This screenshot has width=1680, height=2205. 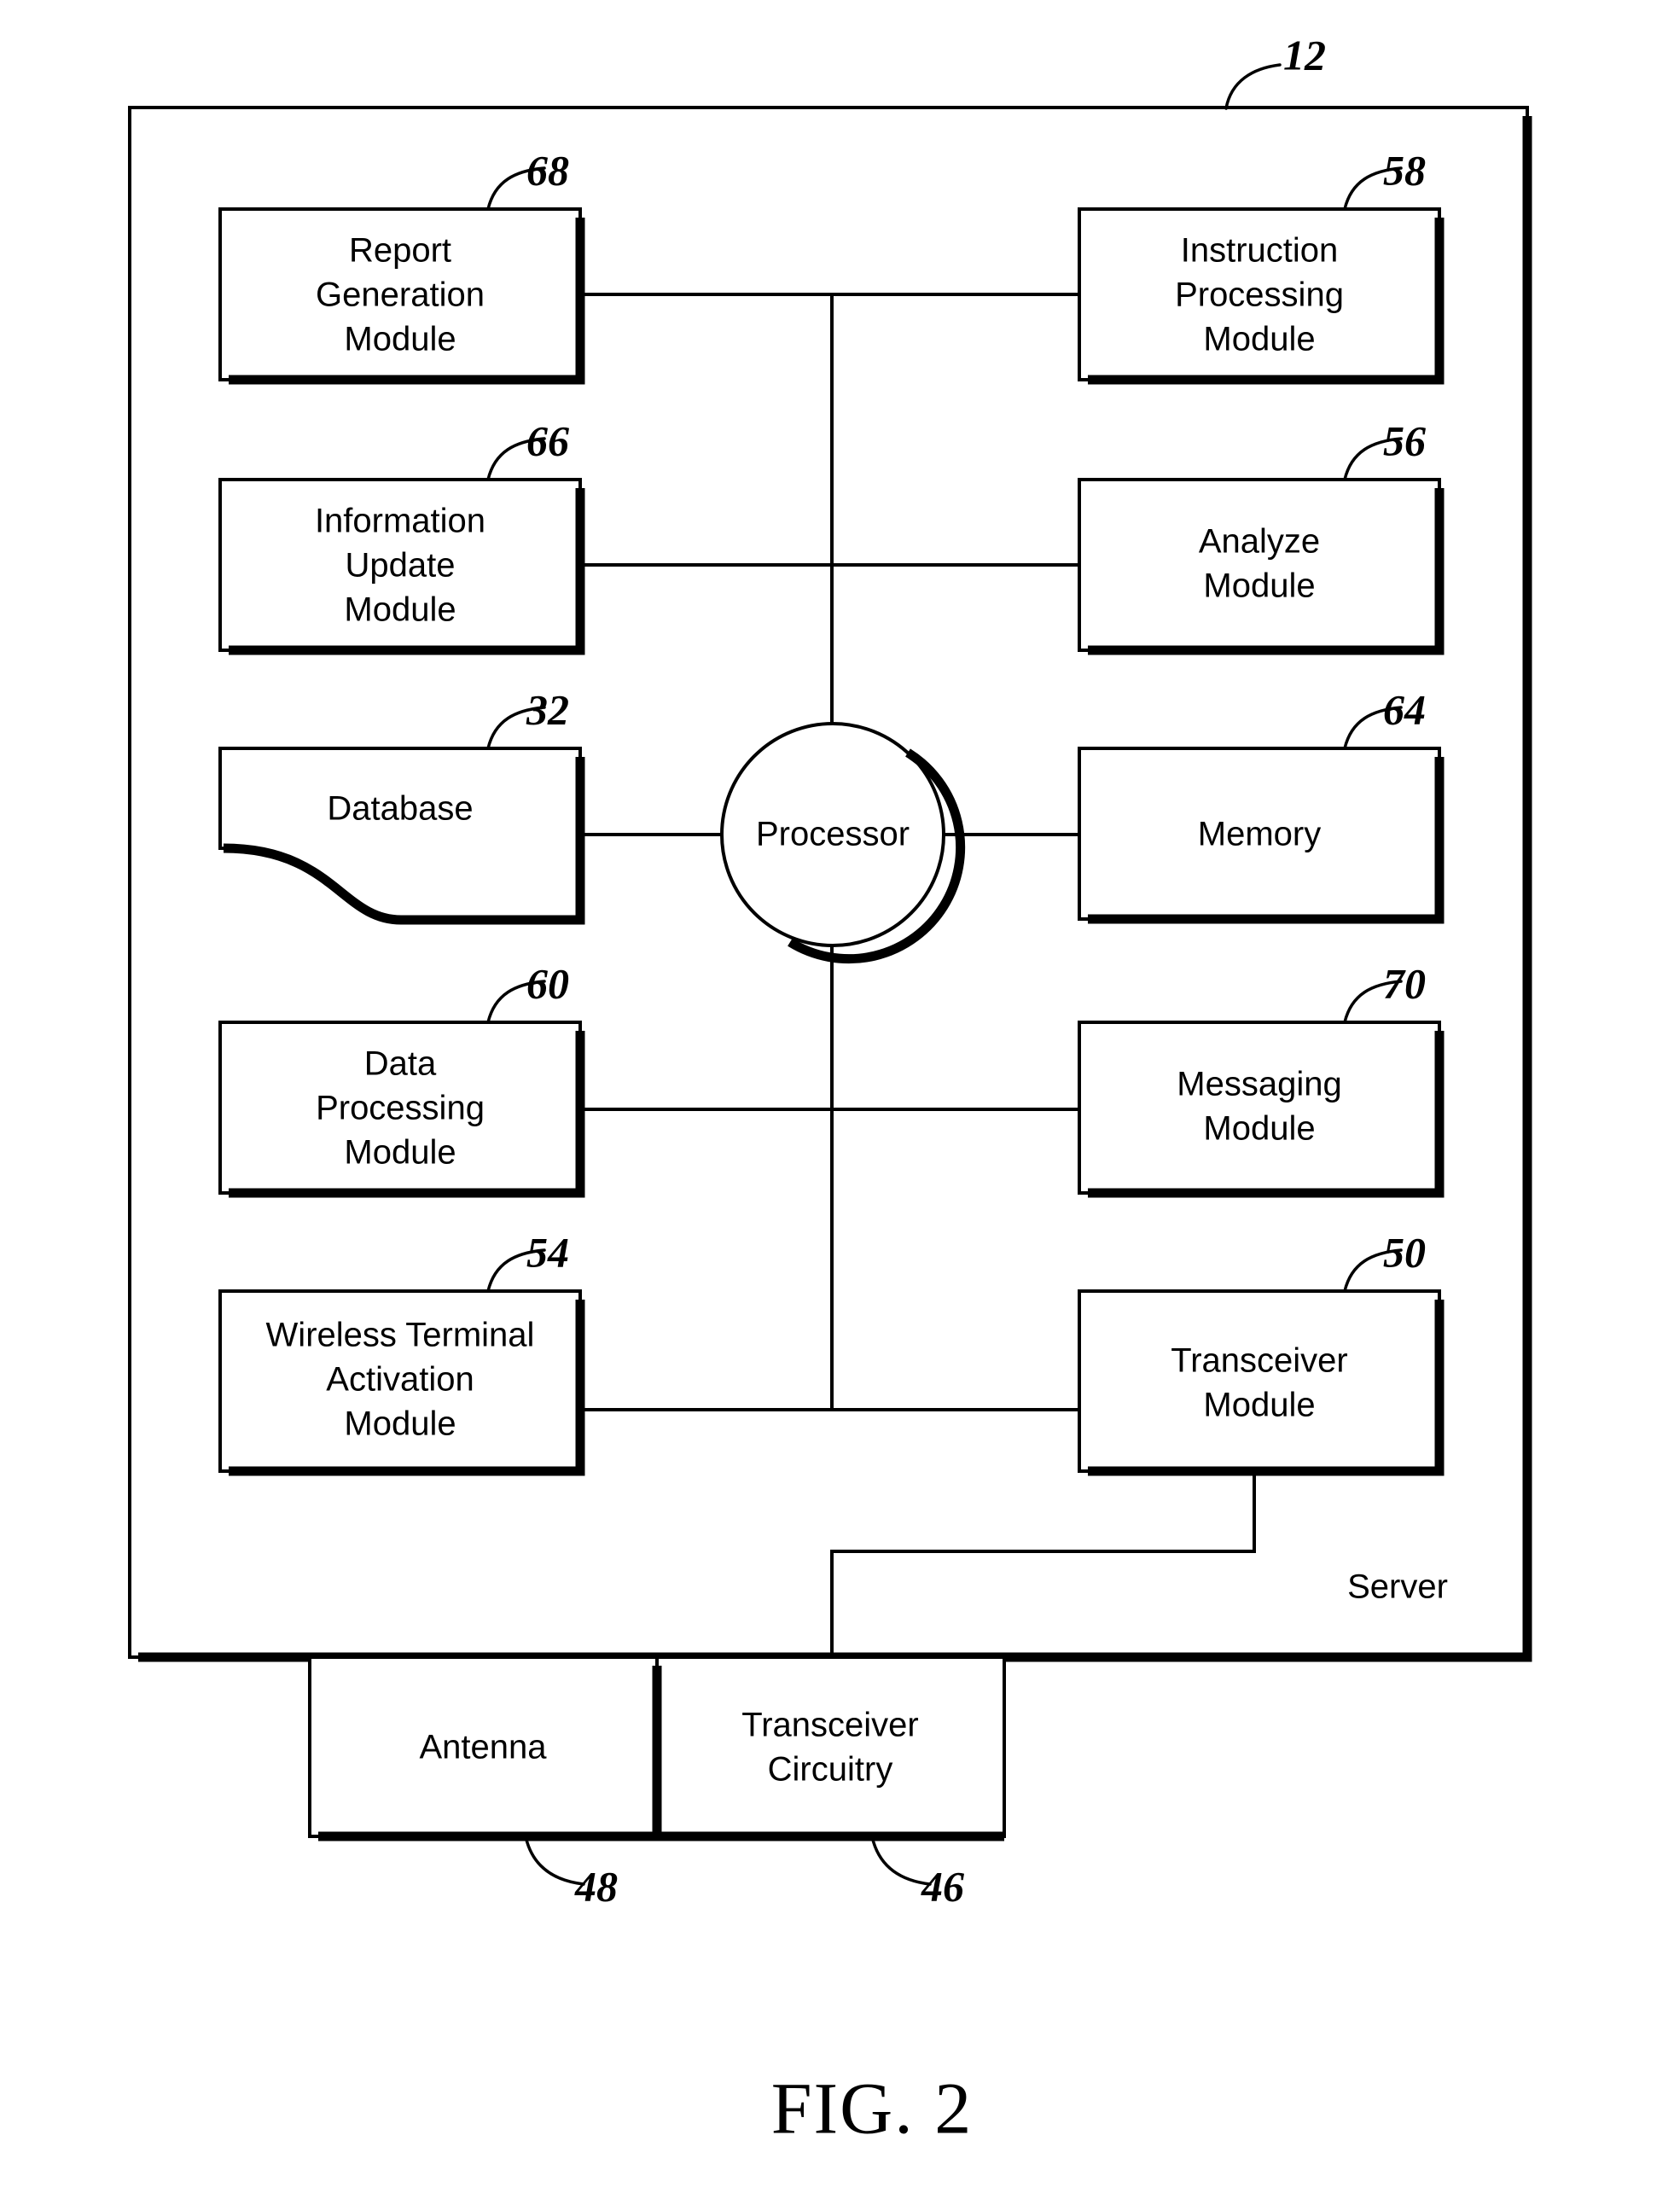 I want to click on memory-label: Memory, so click(x=1260, y=834).